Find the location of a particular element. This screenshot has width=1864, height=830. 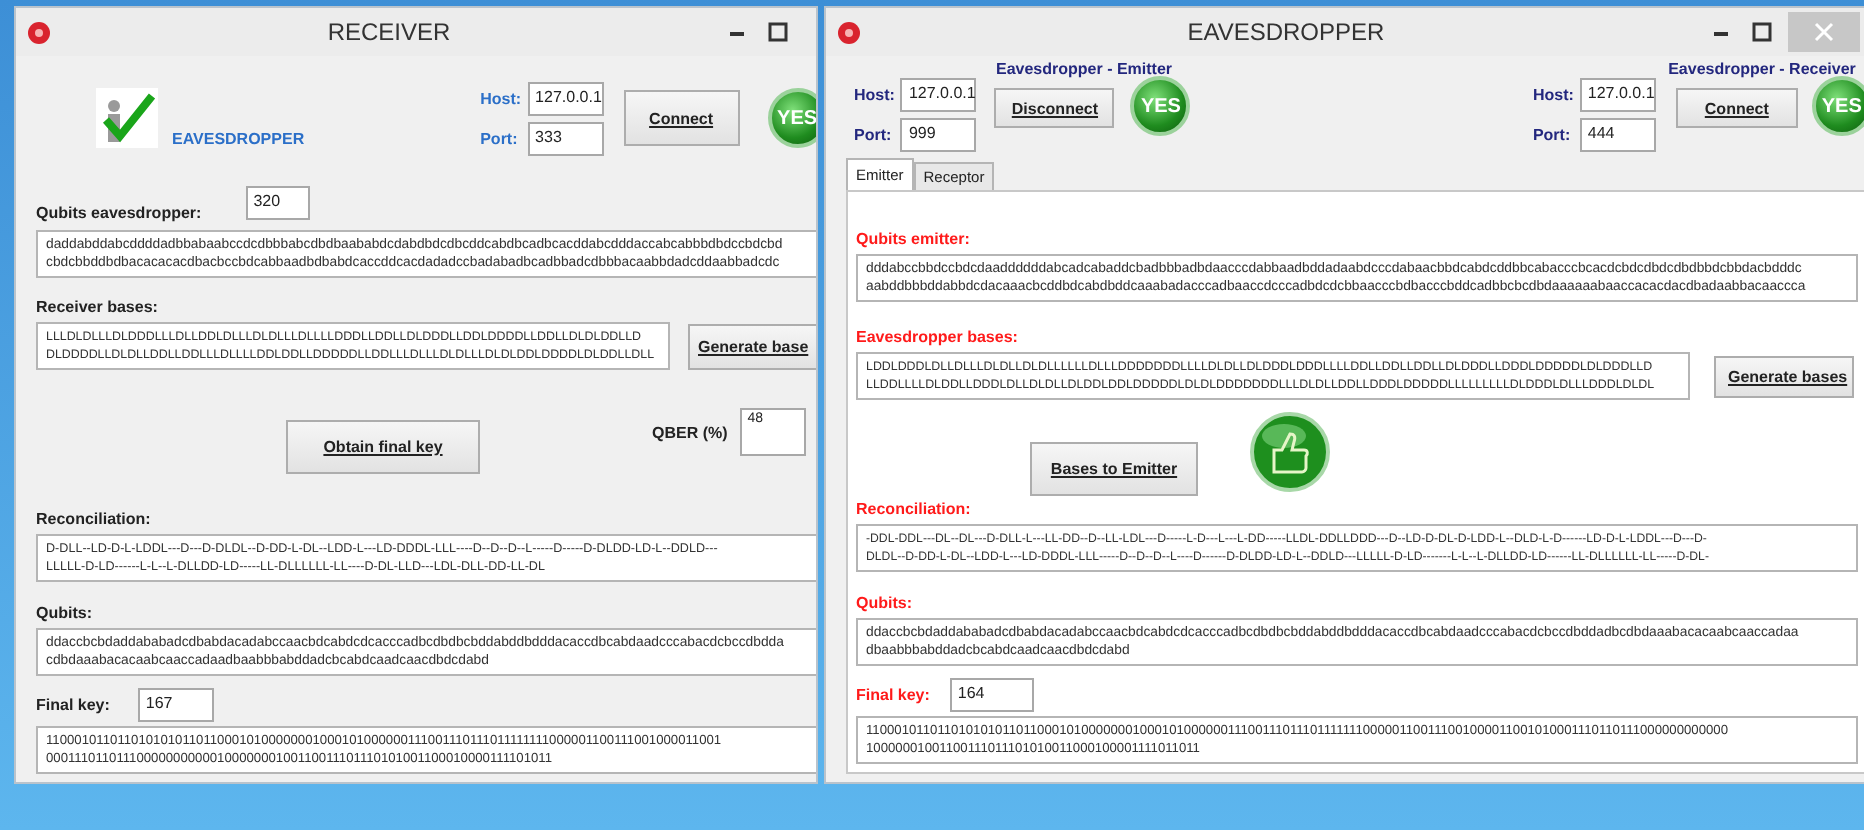

checkmark-icon is located at coordinates (127, 118).